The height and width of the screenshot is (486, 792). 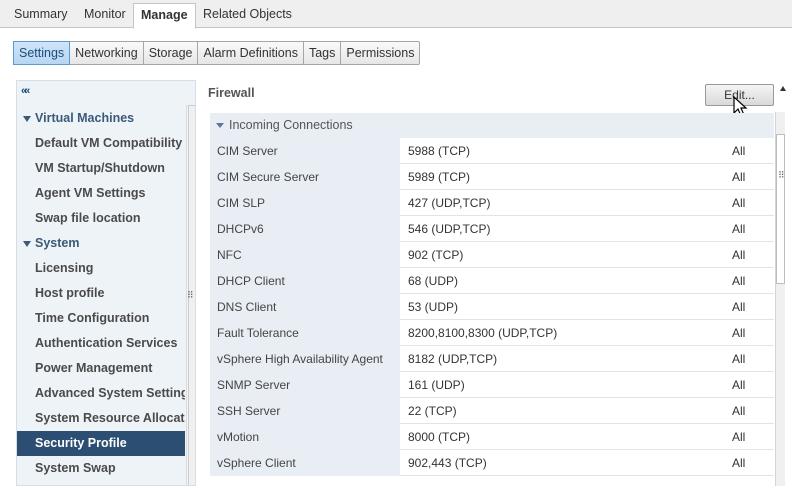 I want to click on service-name: CIM Server, so click(x=305, y=151).